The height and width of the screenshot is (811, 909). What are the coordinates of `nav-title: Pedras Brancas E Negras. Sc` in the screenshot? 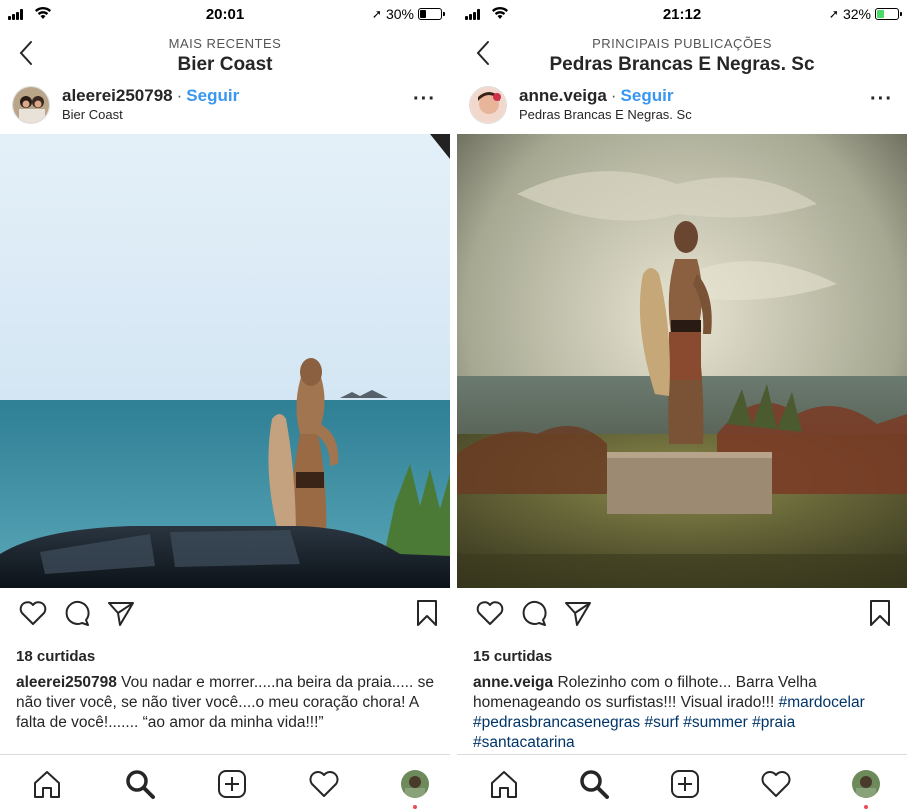 It's located at (682, 65).